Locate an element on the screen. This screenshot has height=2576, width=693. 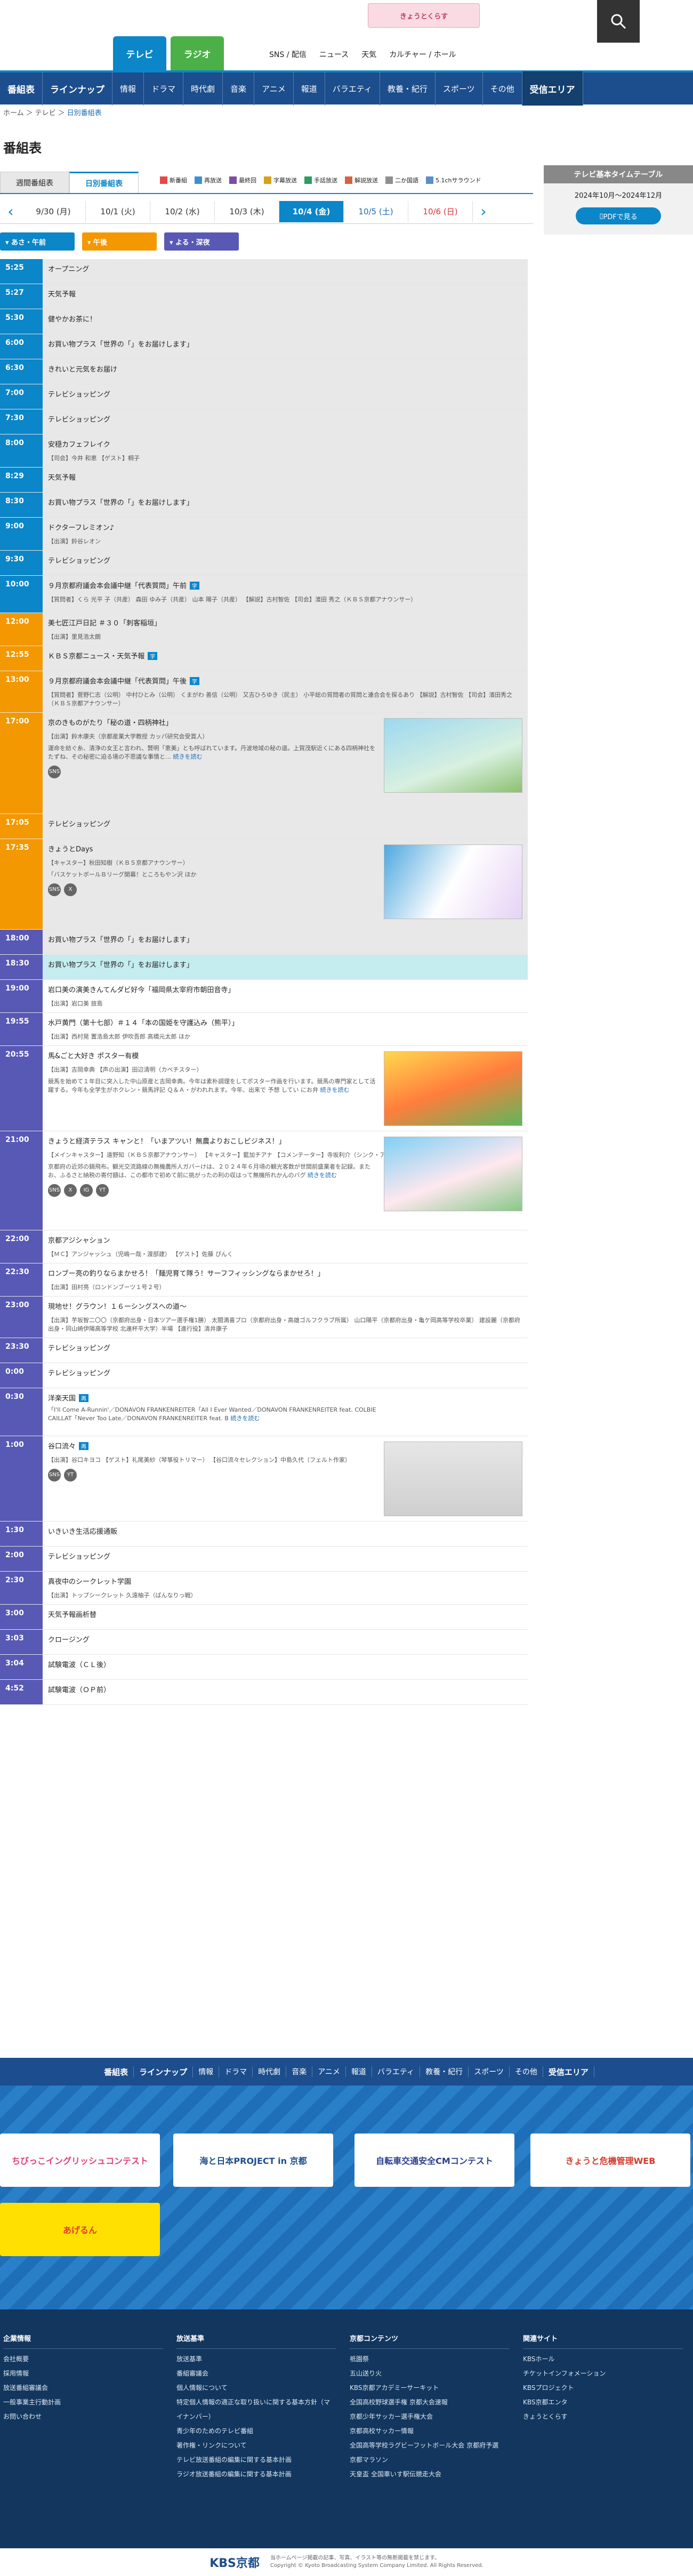
gnav-item: 番組表 is located at coordinates (22, 88).